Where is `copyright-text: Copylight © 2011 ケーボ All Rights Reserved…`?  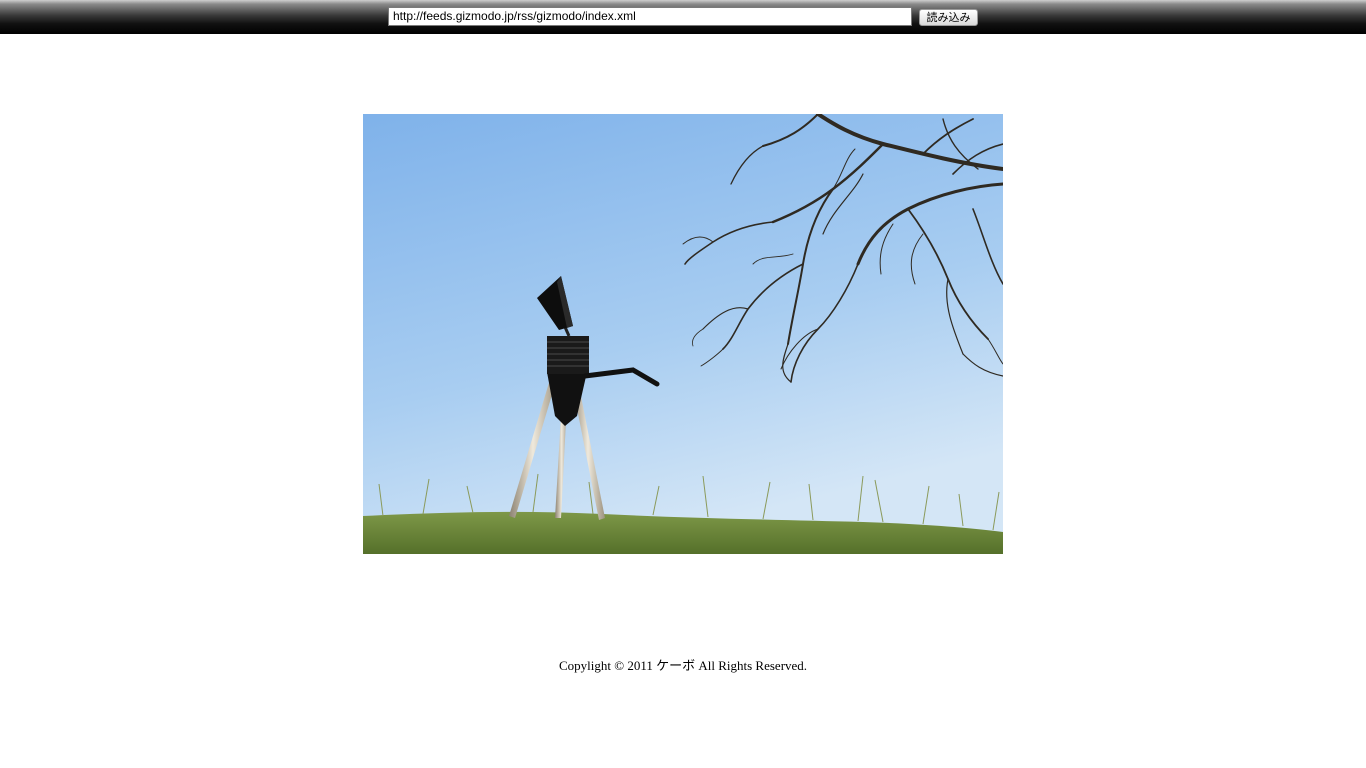
copyright-text: Copylight © 2011 ケーボ All Rights Reserved… is located at coordinates (683, 665).